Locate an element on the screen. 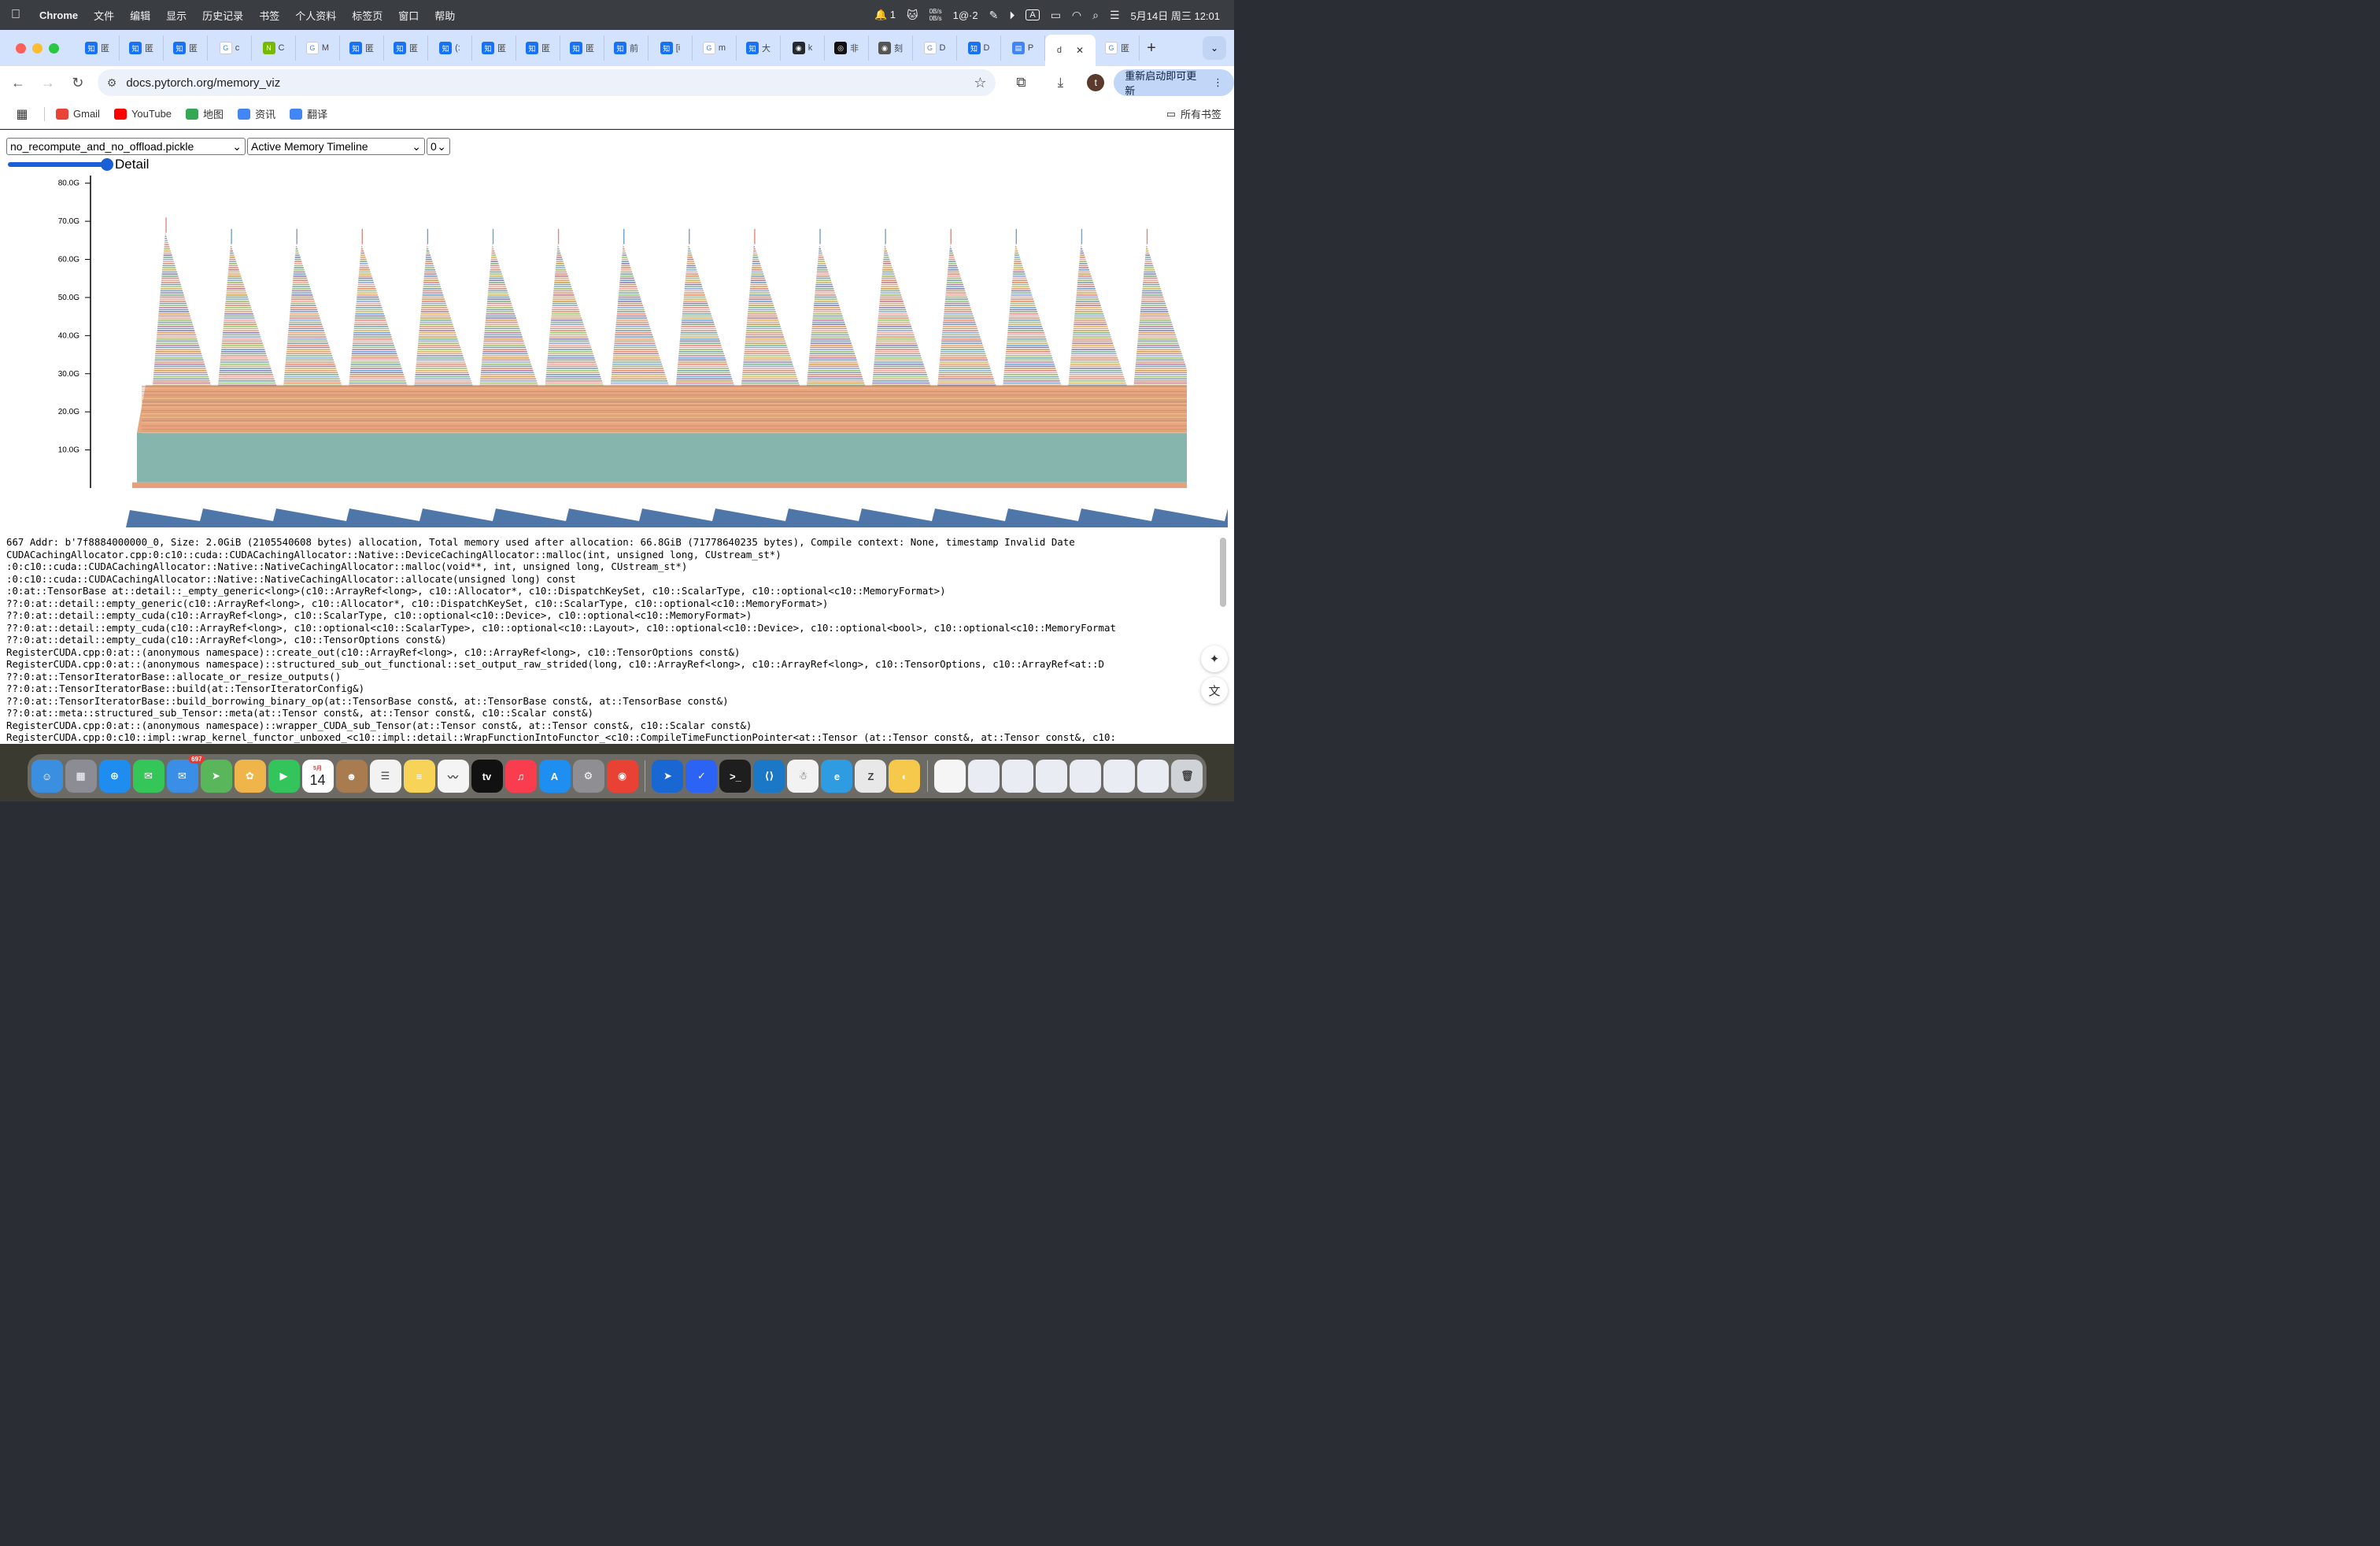 This screenshot has width=2380, height=1546. timeline-brush-overview is located at coordinates (617, 512).